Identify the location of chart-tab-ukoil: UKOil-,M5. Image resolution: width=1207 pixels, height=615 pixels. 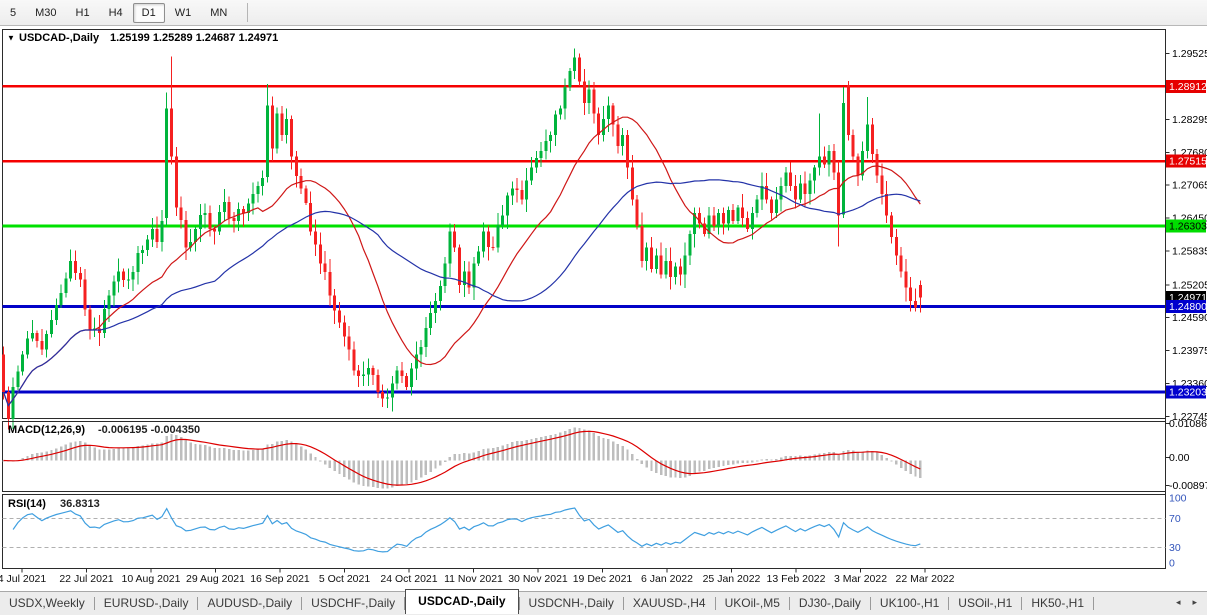
(752, 603).